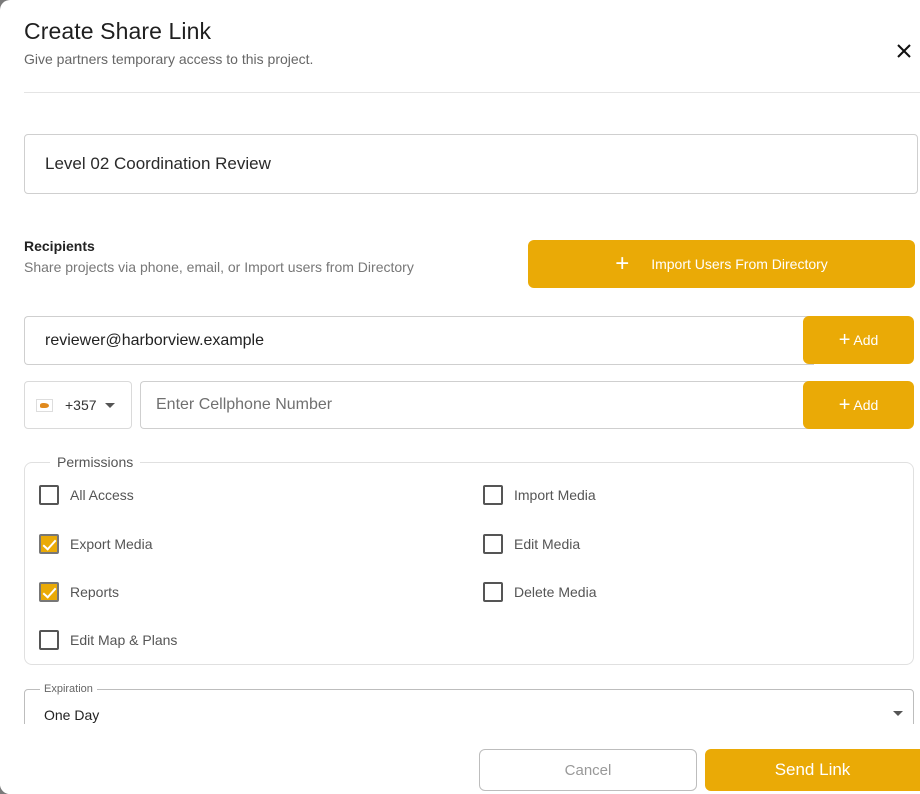 This screenshot has height=794, width=920. I want to click on phone-input, so click(485, 405).